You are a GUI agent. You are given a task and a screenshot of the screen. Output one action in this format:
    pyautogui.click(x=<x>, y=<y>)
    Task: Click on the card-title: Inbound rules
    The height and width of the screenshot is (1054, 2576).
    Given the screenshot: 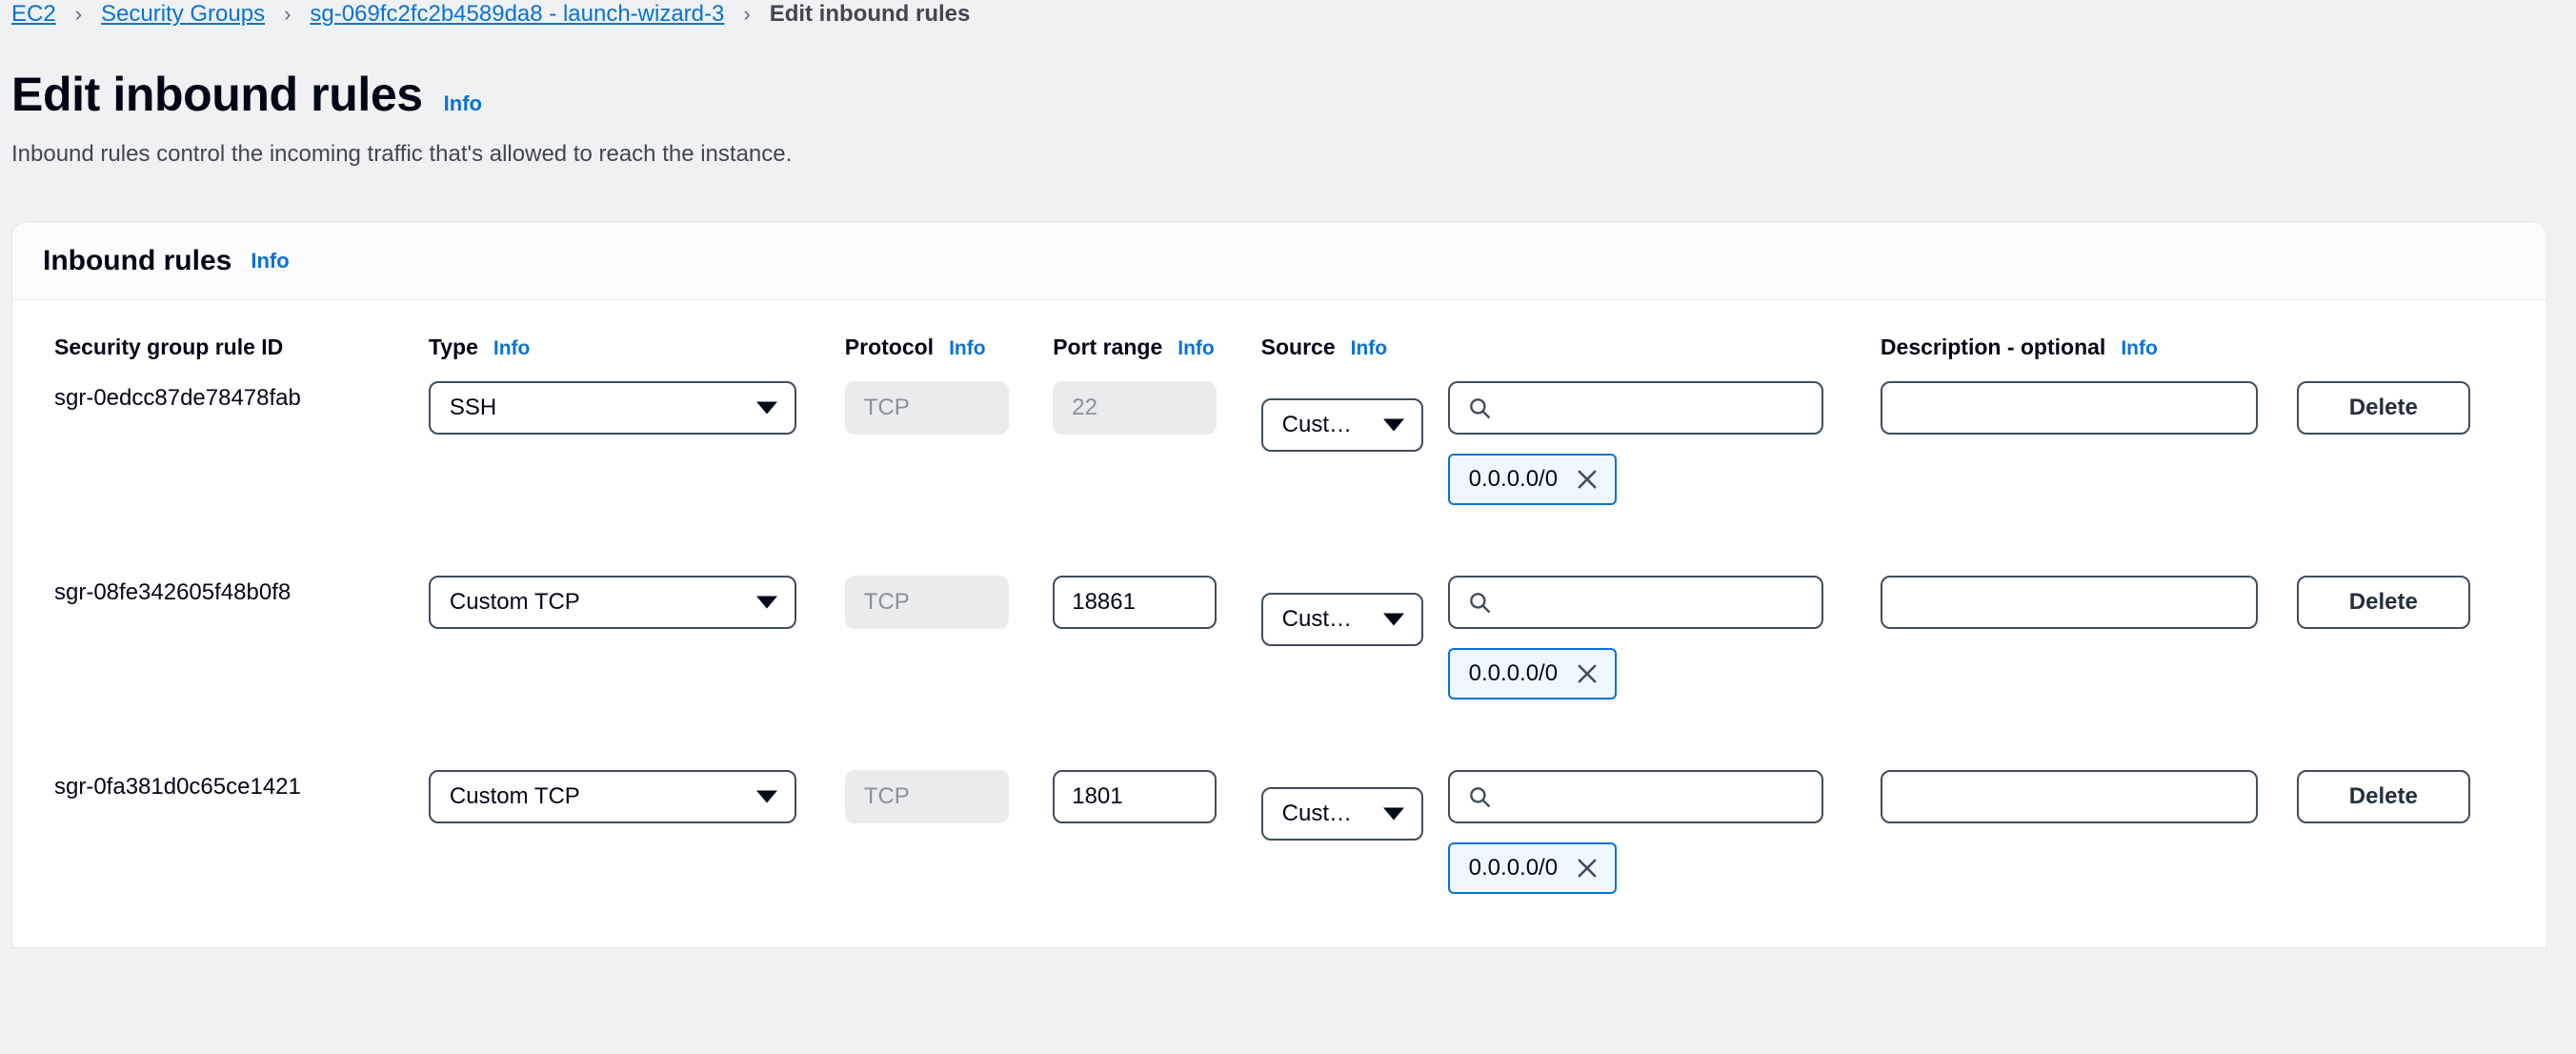 What is the action you would take?
    pyautogui.click(x=138, y=260)
    